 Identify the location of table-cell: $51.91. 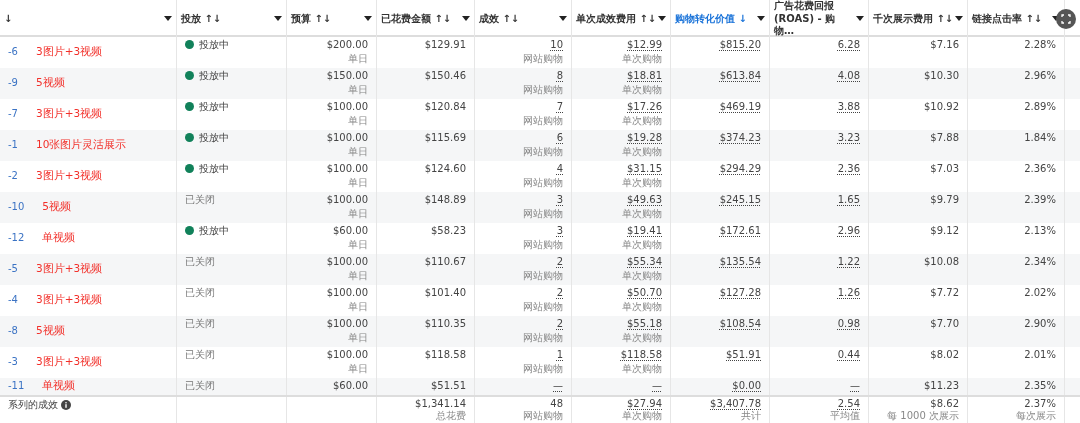
(743, 354).